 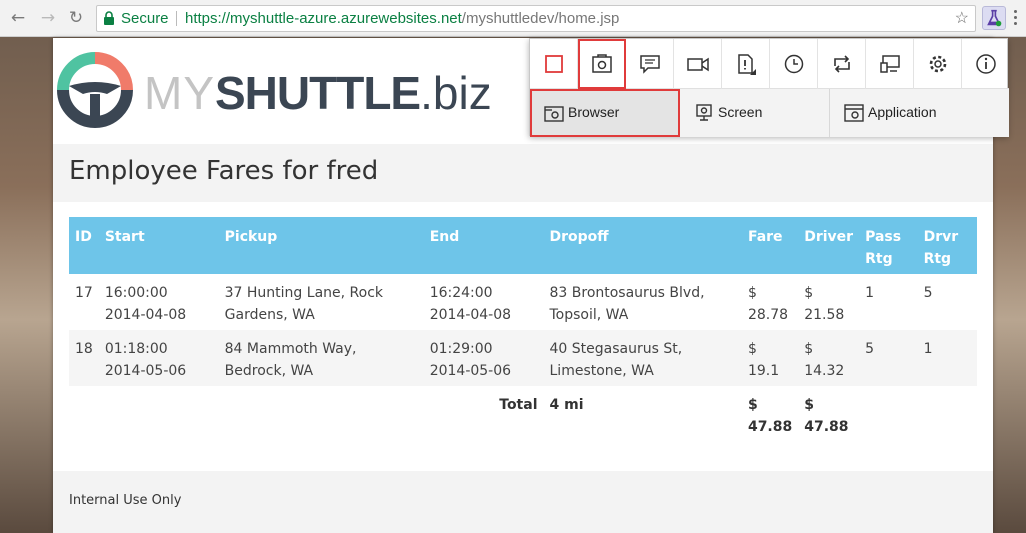 I want to click on note-icon, so click(x=650, y=64).